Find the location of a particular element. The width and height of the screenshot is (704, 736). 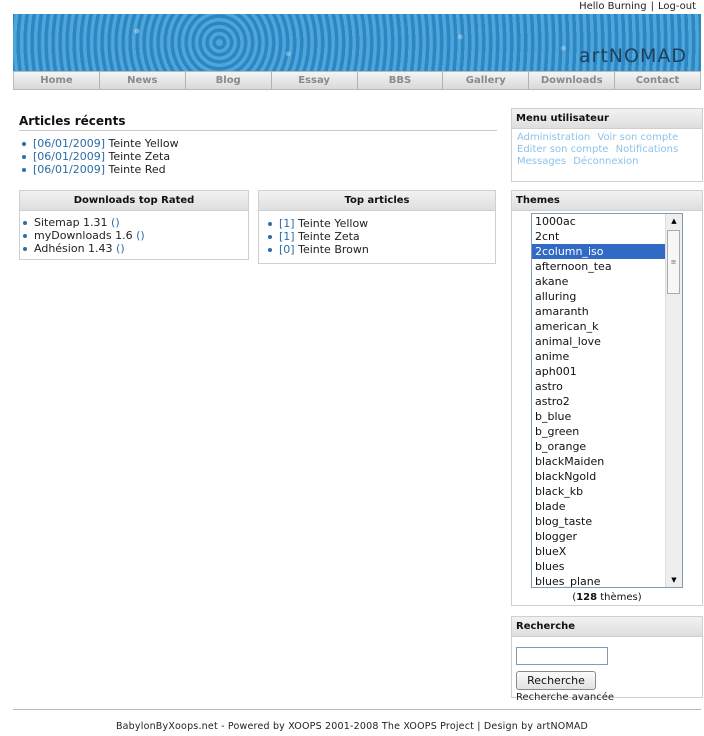

logout-link: Log-out is located at coordinates (677, 6).